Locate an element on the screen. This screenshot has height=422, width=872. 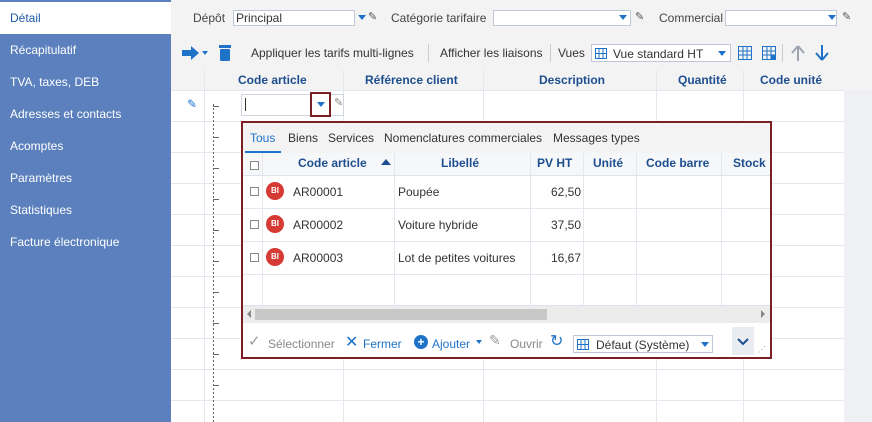
tree-guide is located at coordinates (213, 263).